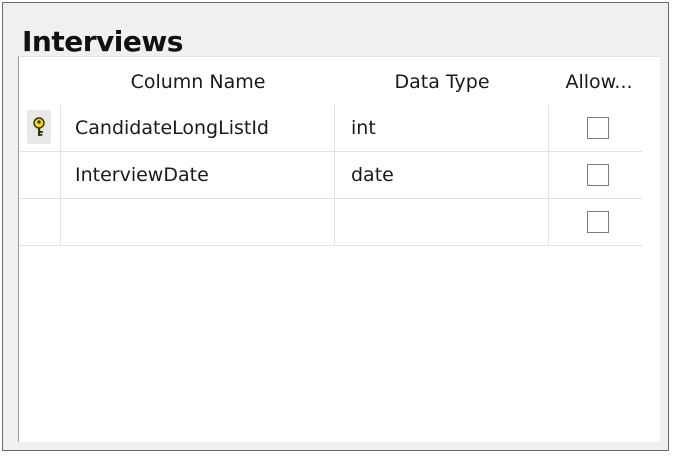 Image resolution: width=676 pixels, height=456 pixels. I want to click on data-type-cell: int, so click(442, 128).